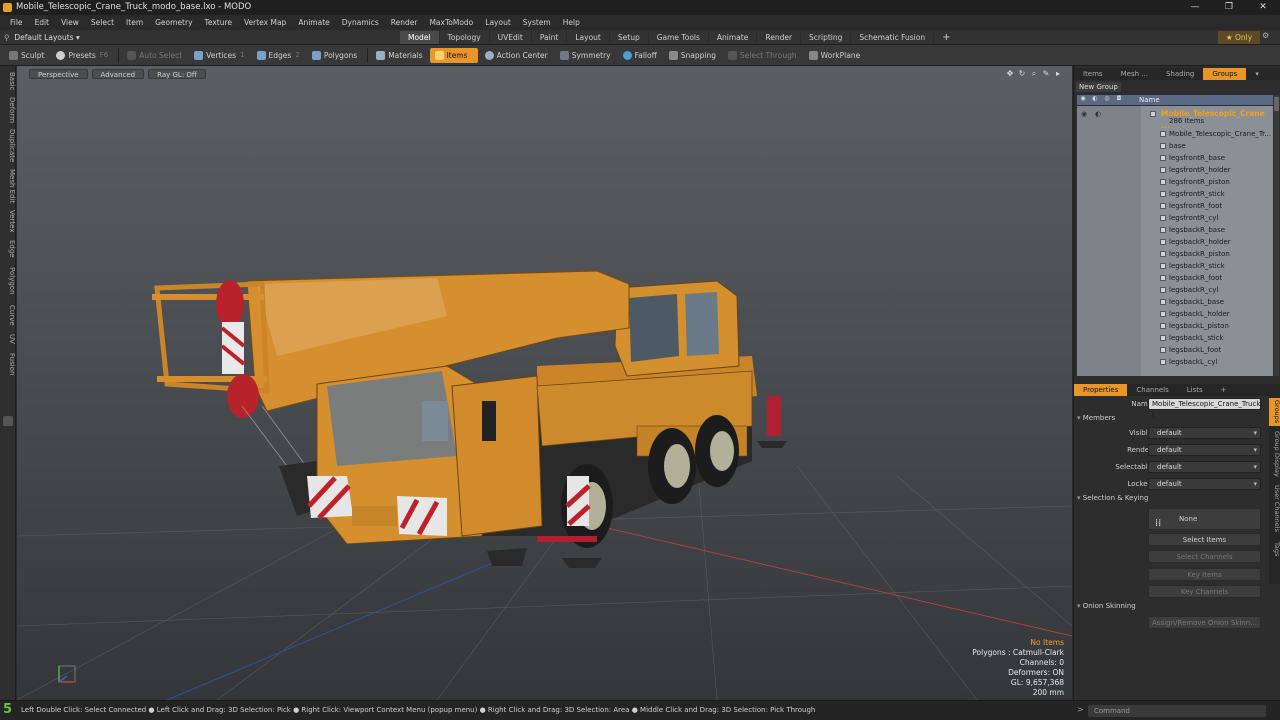 This screenshot has width=1280, height=720. I want to click on left-tab-uv: UV, so click(8, 339).